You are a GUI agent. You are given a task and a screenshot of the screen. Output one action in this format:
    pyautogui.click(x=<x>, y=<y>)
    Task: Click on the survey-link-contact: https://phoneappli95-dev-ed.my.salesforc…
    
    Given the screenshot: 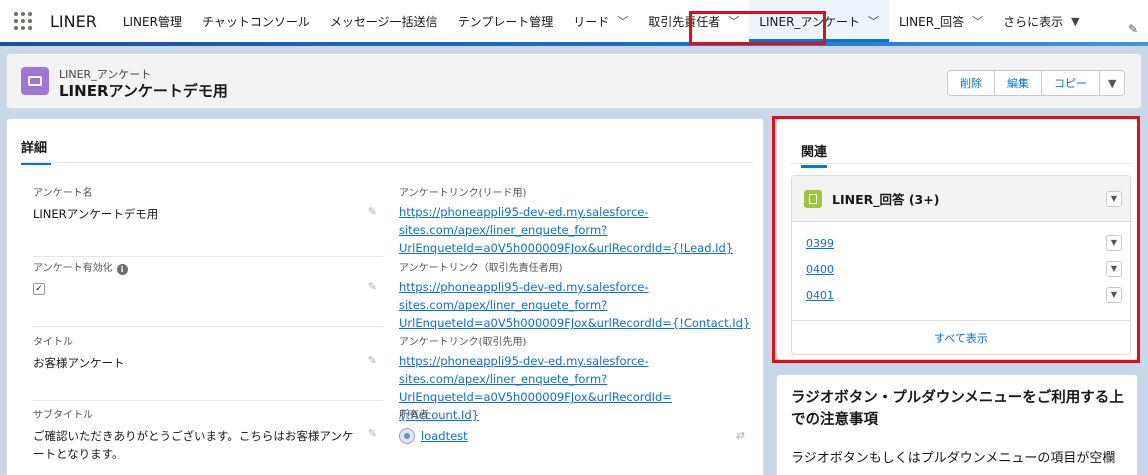 What is the action you would take?
    pyautogui.click(x=575, y=305)
    